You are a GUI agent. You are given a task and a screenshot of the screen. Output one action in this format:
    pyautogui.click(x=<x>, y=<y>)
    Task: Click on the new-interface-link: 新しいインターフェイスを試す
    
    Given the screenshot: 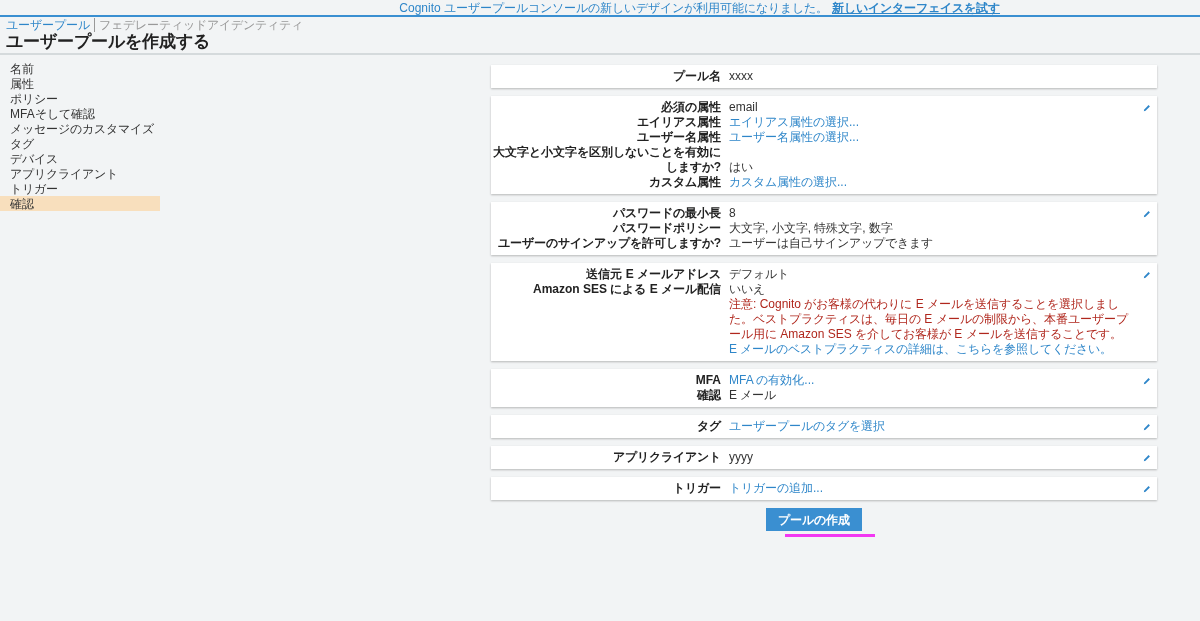 What is the action you would take?
    pyautogui.click(x=916, y=7)
    